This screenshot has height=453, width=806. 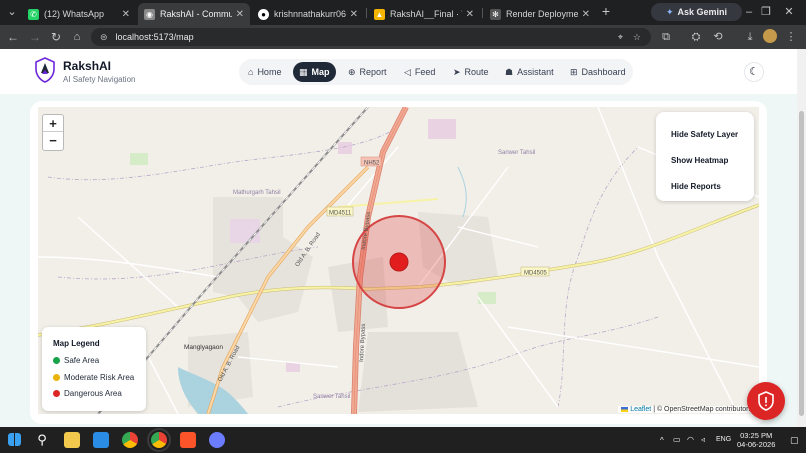 I want to click on download-icon: ⤓, so click(x=750, y=37).